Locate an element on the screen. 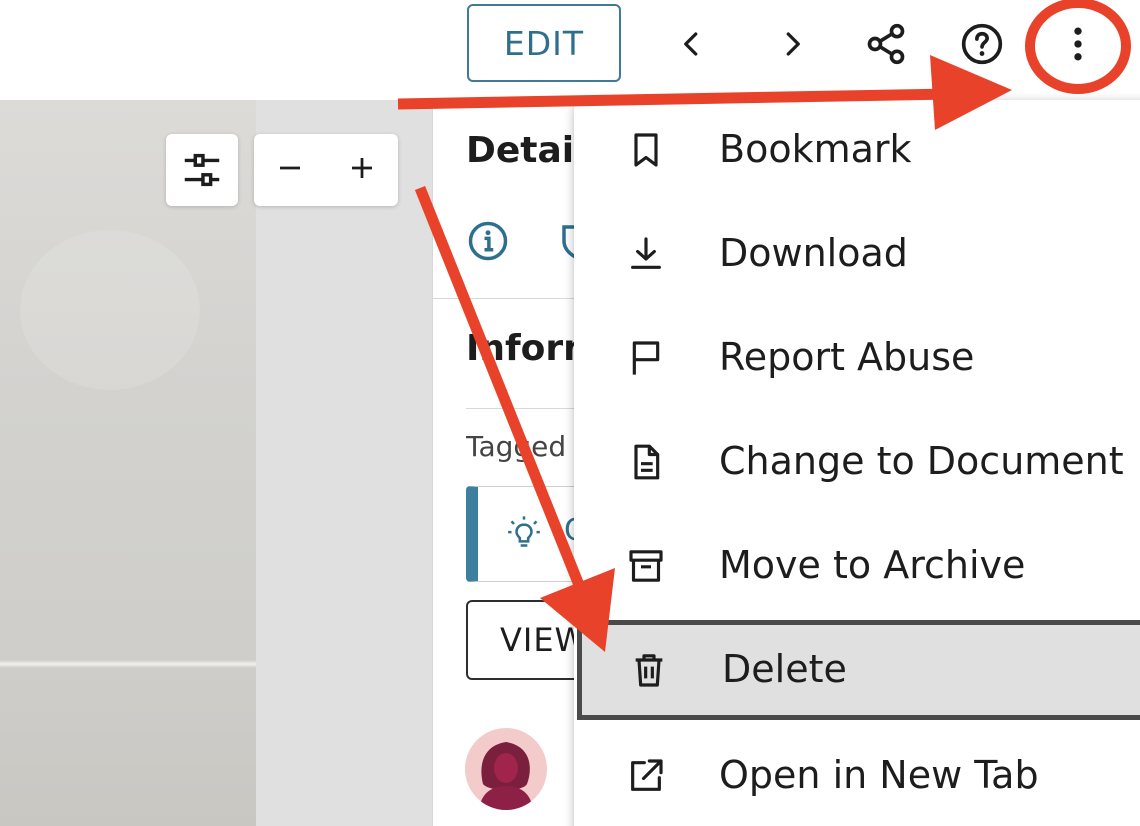 This screenshot has height=826, width=1140. help-icon is located at coordinates (982, 44).